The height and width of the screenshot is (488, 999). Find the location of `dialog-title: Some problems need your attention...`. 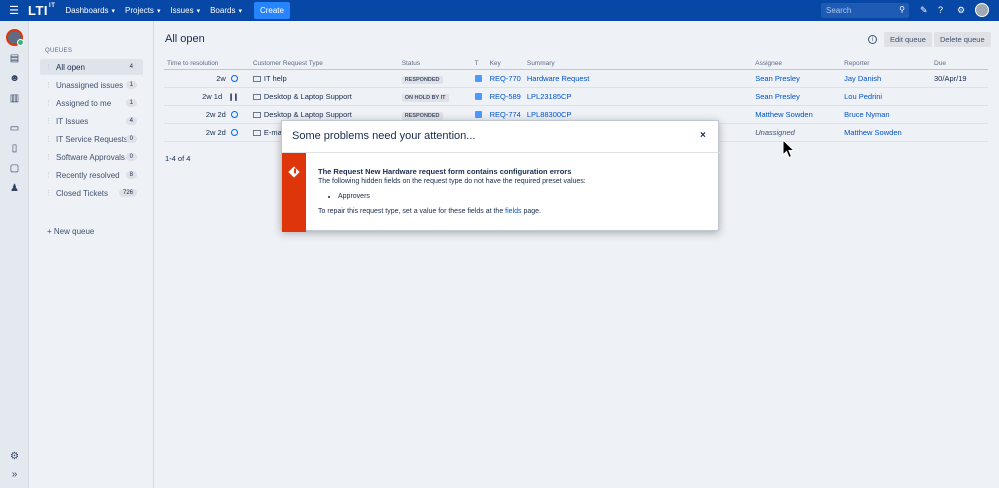

dialog-title: Some problems need your attention... is located at coordinates (384, 136).